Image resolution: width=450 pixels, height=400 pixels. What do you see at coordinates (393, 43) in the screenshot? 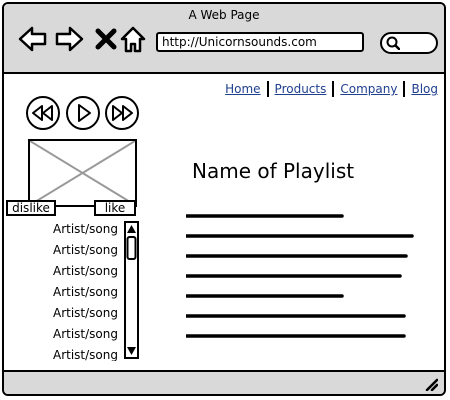
I see `search-icon` at bounding box center [393, 43].